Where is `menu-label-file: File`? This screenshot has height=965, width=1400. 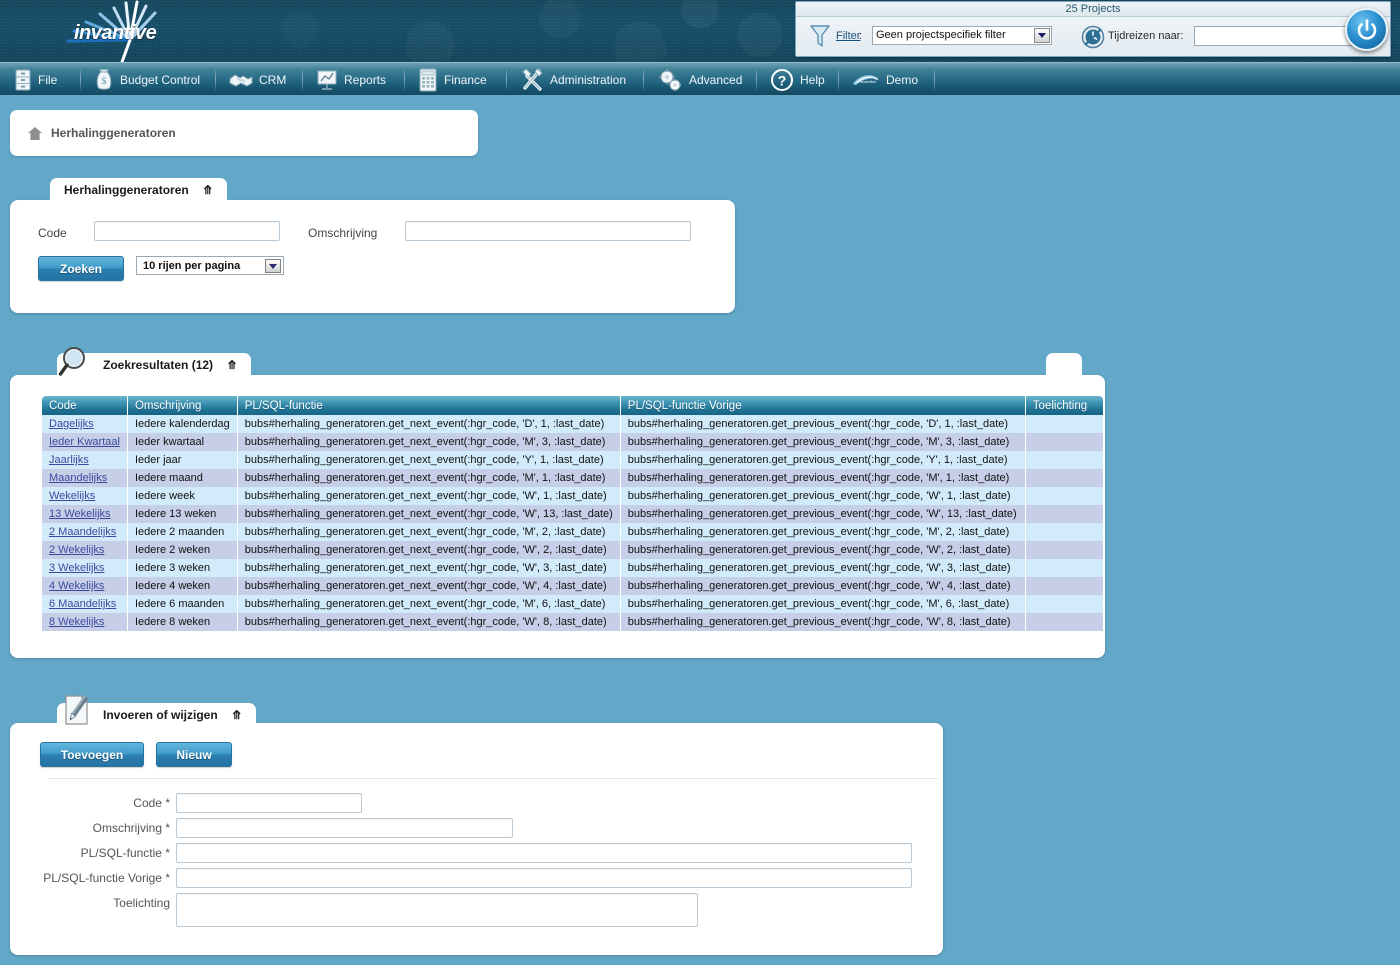 menu-label-file: File is located at coordinates (48, 79).